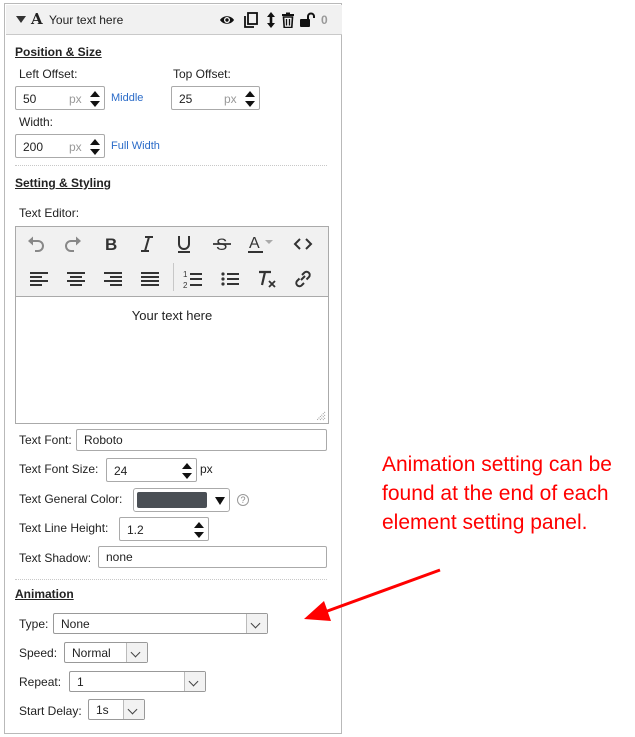 The height and width of the screenshot is (737, 635). Describe the element at coordinates (59, 469) in the screenshot. I see `text-font-size-label: Text Font Size:` at that location.